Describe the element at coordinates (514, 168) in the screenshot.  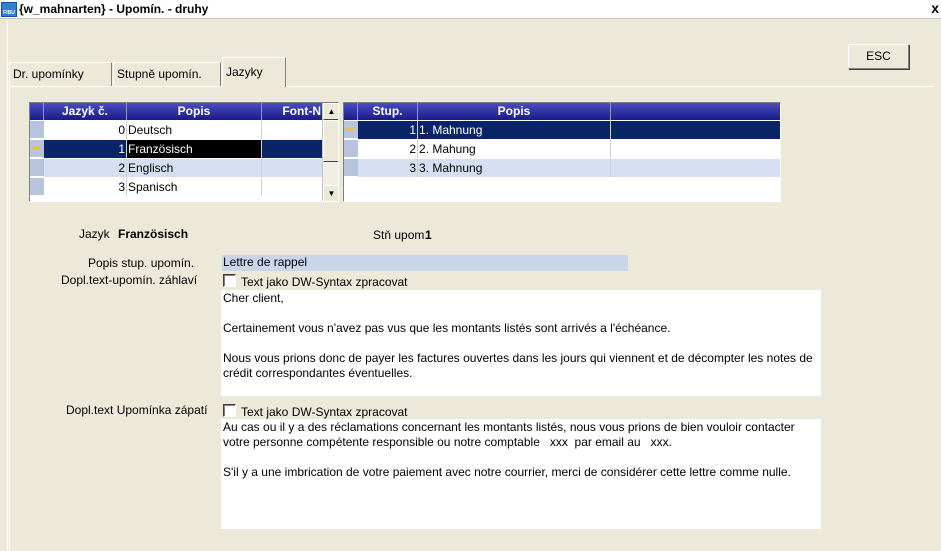
I see `level-desc: 3. Mahnung` at that location.